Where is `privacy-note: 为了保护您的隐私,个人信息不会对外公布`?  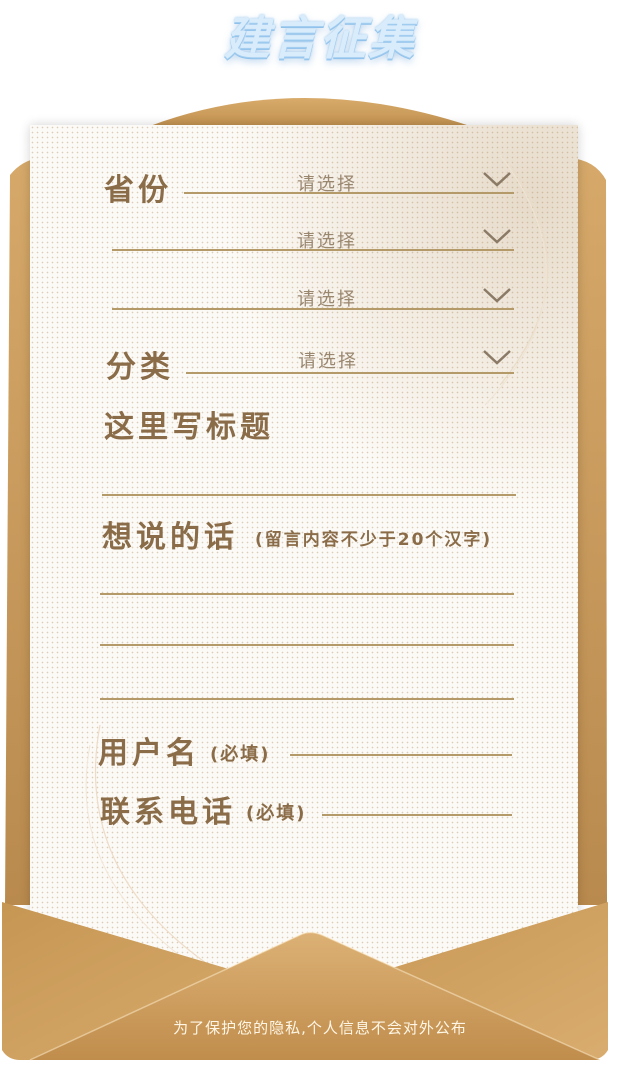
privacy-note: 为了保护您的隐私,个人信息不会对外公布 is located at coordinates (320, 1028).